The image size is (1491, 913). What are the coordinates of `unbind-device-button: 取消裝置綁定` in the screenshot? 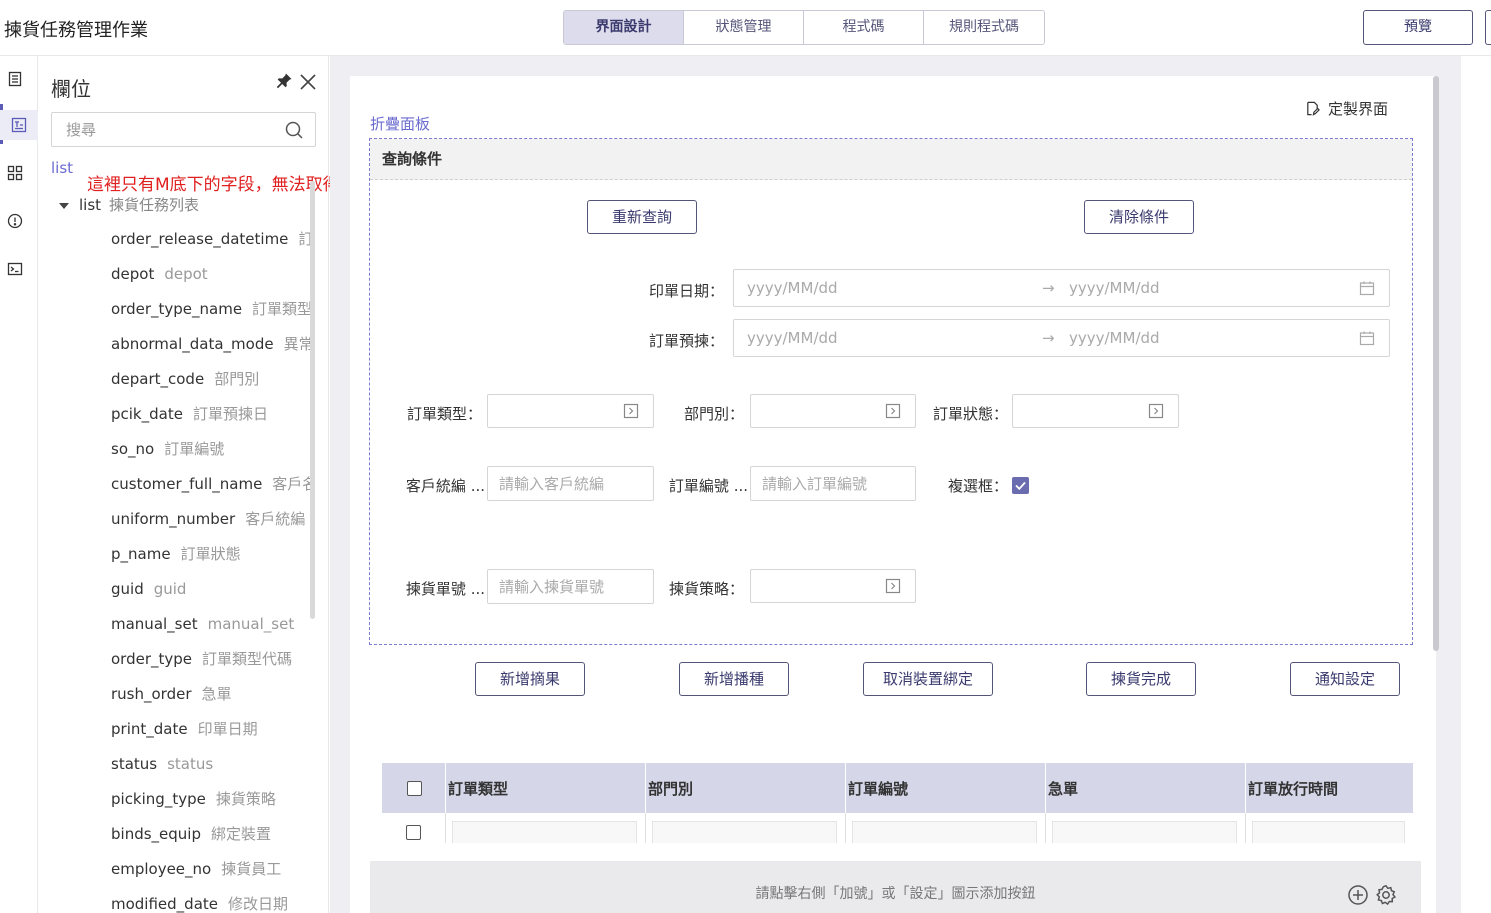 It's located at (928, 679).